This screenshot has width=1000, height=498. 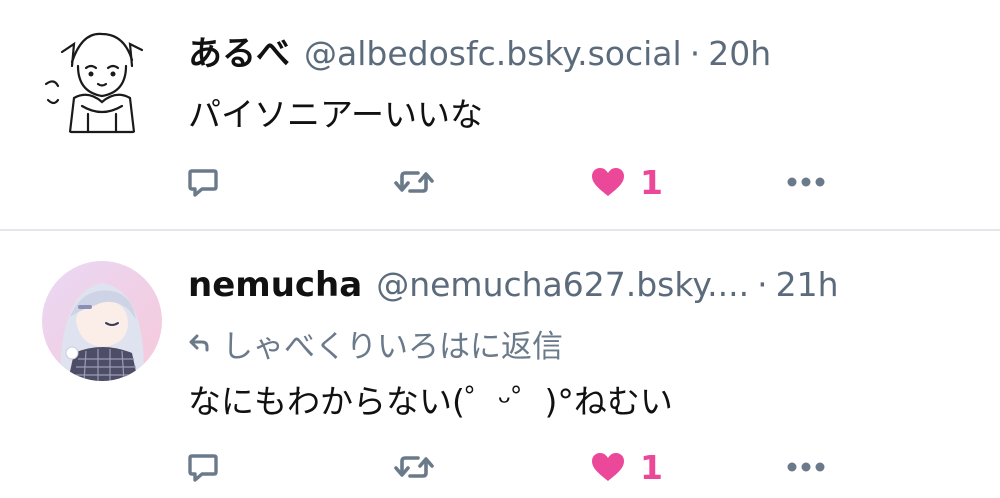 What do you see at coordinates (336, 114) in the screenshot?
I see `post-text: パイソニアーいいな` at bounding box center [336, 114].